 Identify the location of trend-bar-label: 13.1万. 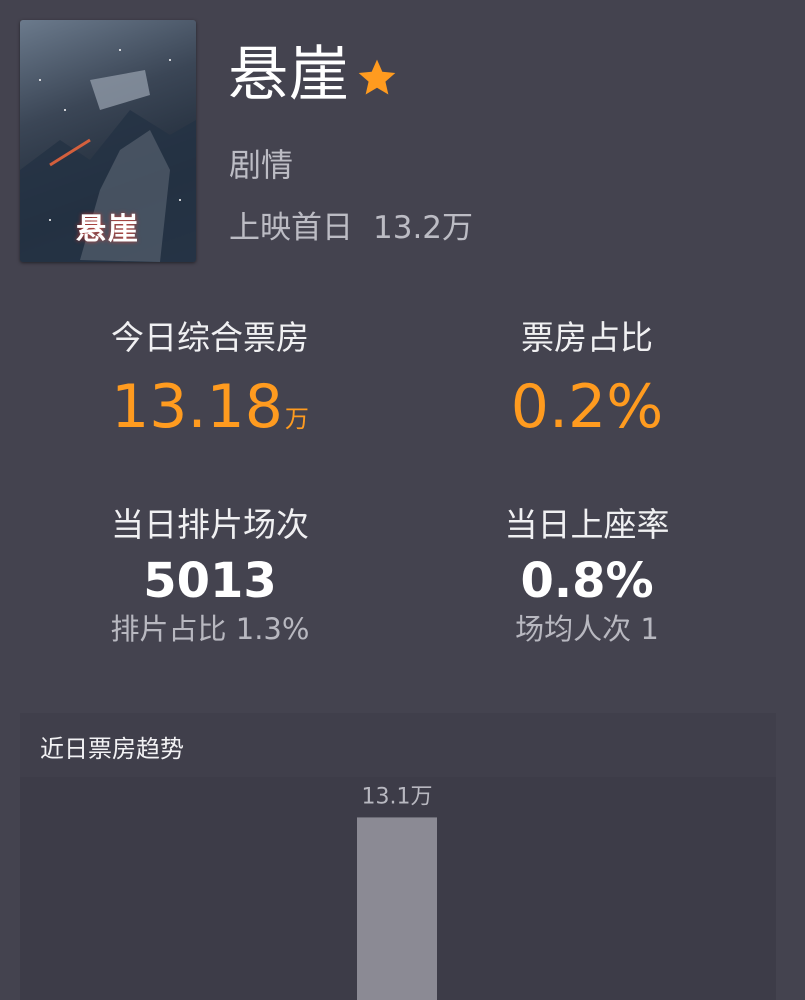
(397, 796).